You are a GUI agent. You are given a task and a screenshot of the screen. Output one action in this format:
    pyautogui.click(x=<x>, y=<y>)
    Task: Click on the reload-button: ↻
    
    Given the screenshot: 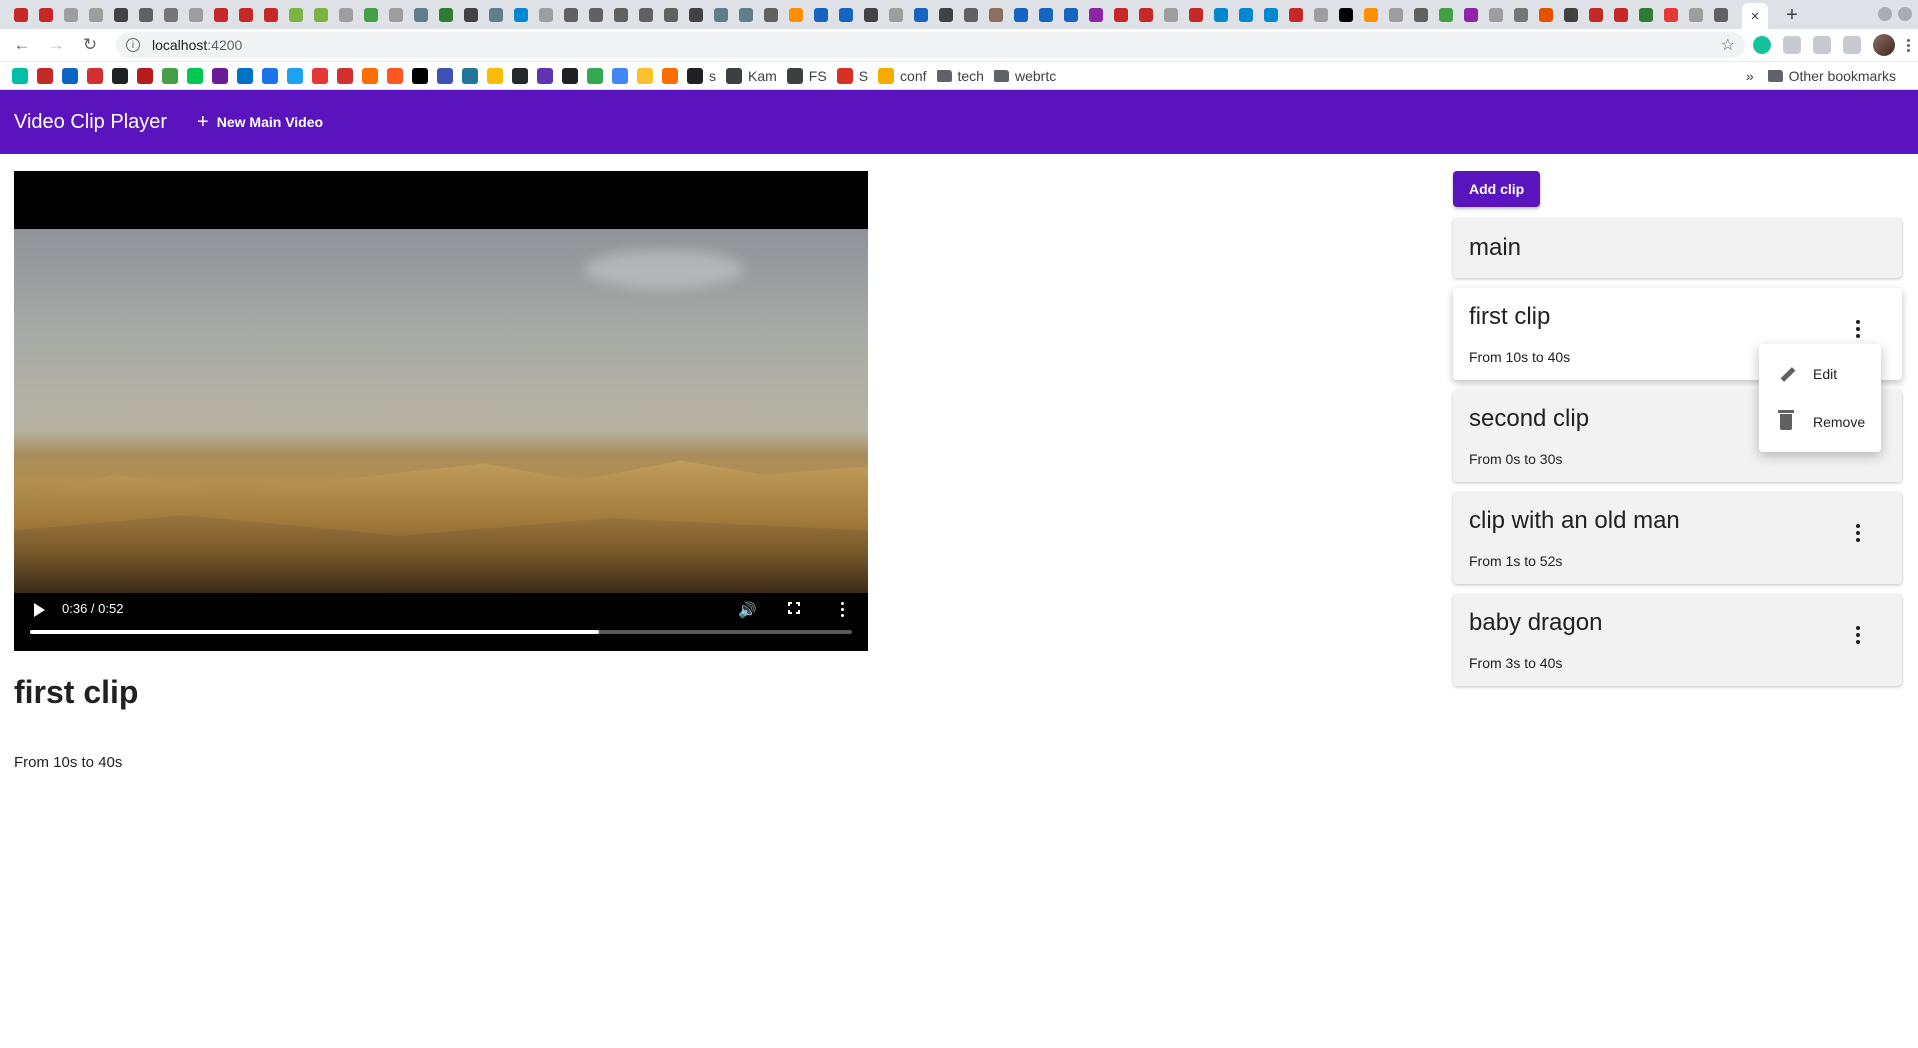 What is the action you would take?
    pyautogui.click(x=90, y=45)
    